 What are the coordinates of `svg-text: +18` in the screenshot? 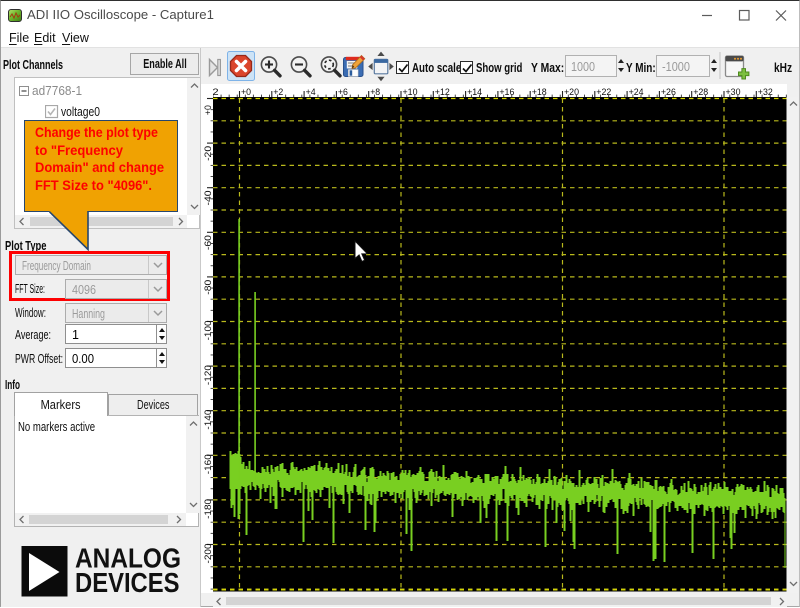 It's located at (539, 92).